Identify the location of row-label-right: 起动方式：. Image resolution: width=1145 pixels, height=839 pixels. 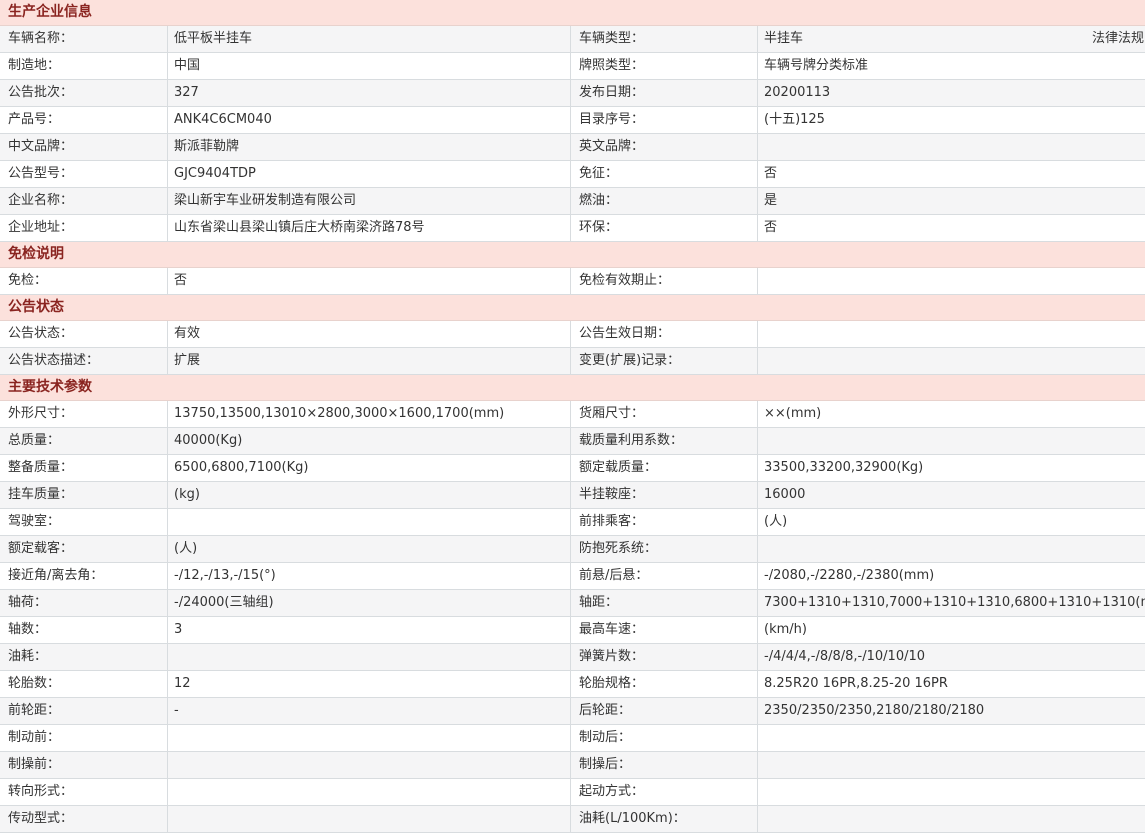
(663, 792).